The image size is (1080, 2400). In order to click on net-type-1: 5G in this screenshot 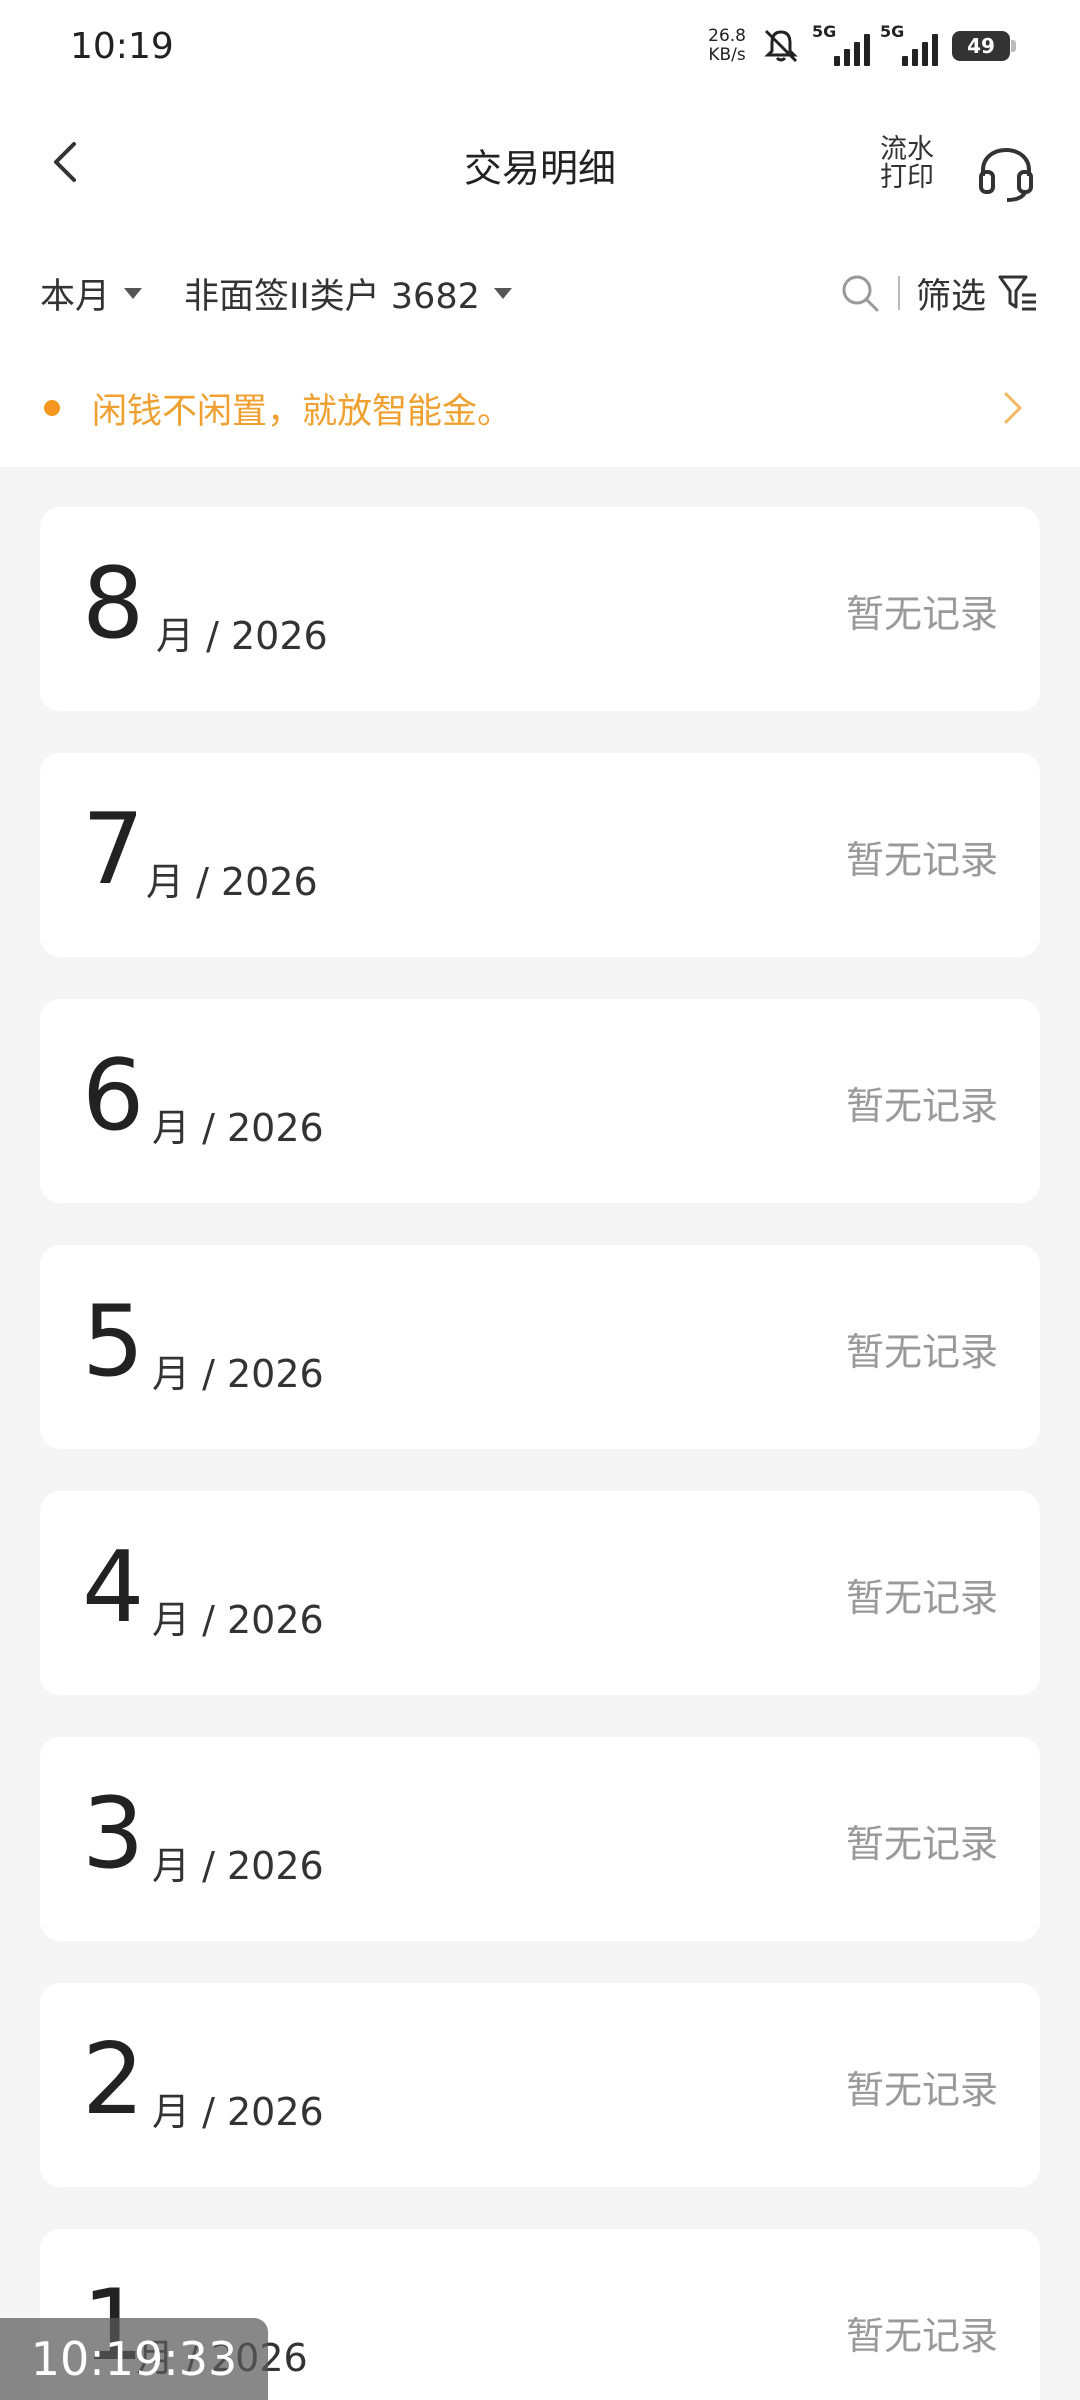, I will do `click(824, 31)`.